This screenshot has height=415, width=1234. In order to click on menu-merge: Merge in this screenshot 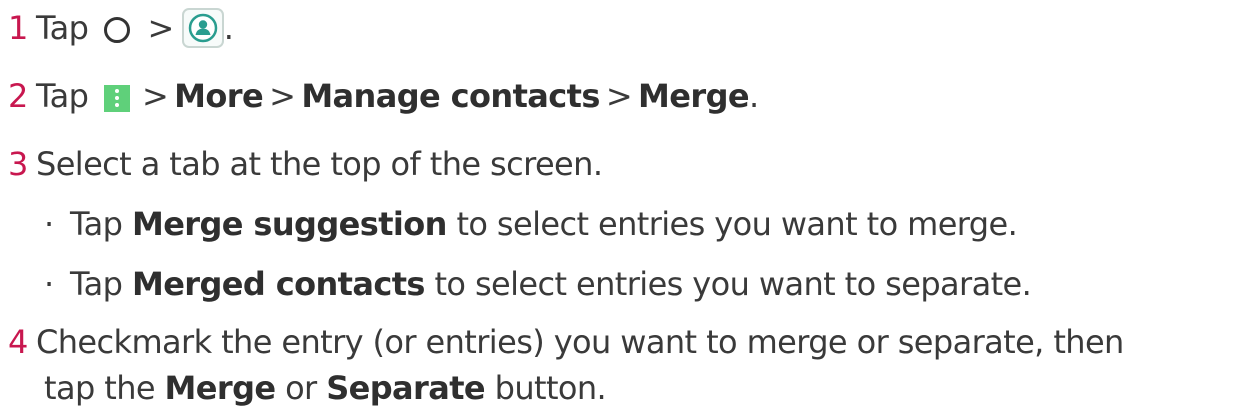, I will do `click(694, 96)`.